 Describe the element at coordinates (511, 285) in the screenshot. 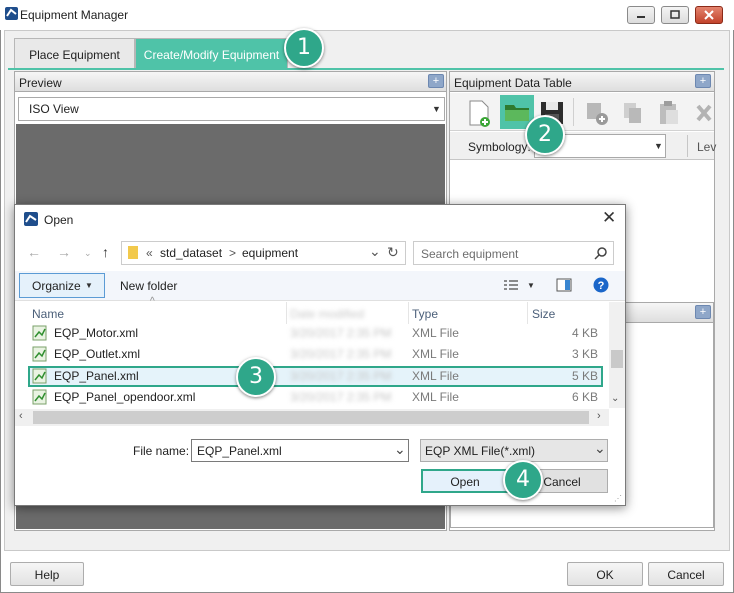

I see `view-options-icon` at that location.